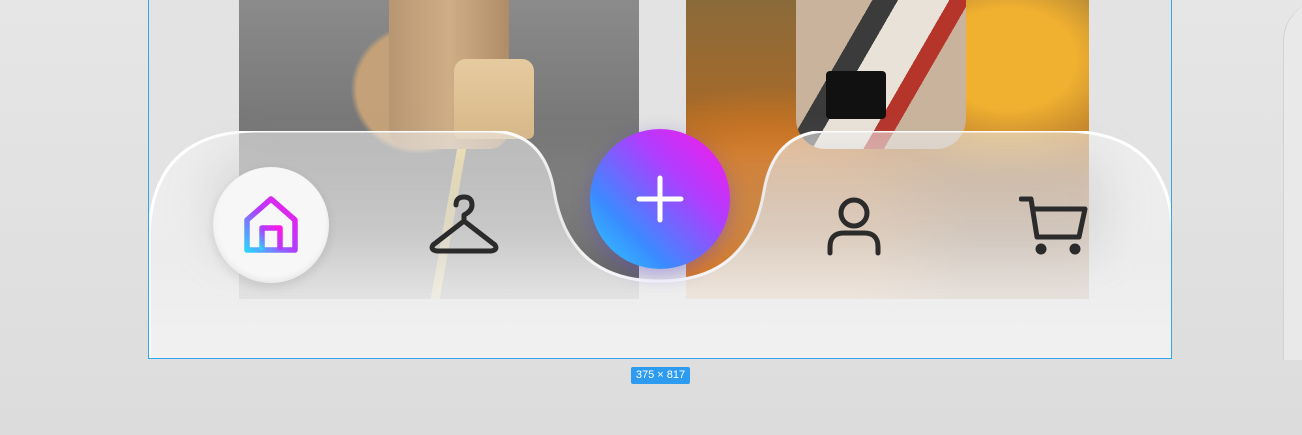 This screenshot has width=1302, height=435. I want to click on cart-icon, so click(1053, 225).